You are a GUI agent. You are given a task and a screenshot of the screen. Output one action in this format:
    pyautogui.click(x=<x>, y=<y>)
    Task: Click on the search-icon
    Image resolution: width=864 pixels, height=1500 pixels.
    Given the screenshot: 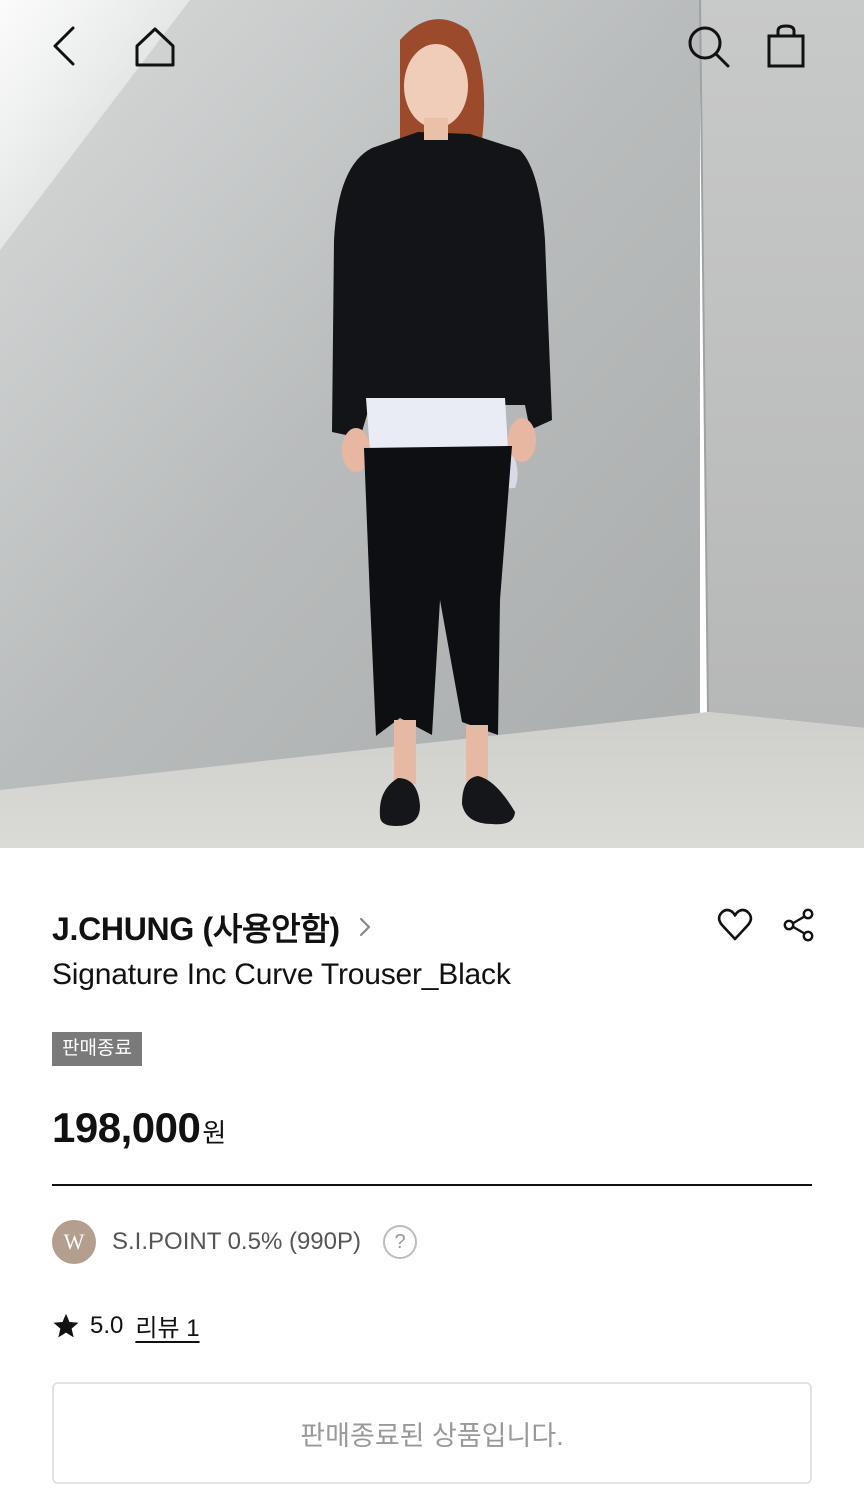 What is the action you would take?
    pyautogui.click(x=709, y=47)
    